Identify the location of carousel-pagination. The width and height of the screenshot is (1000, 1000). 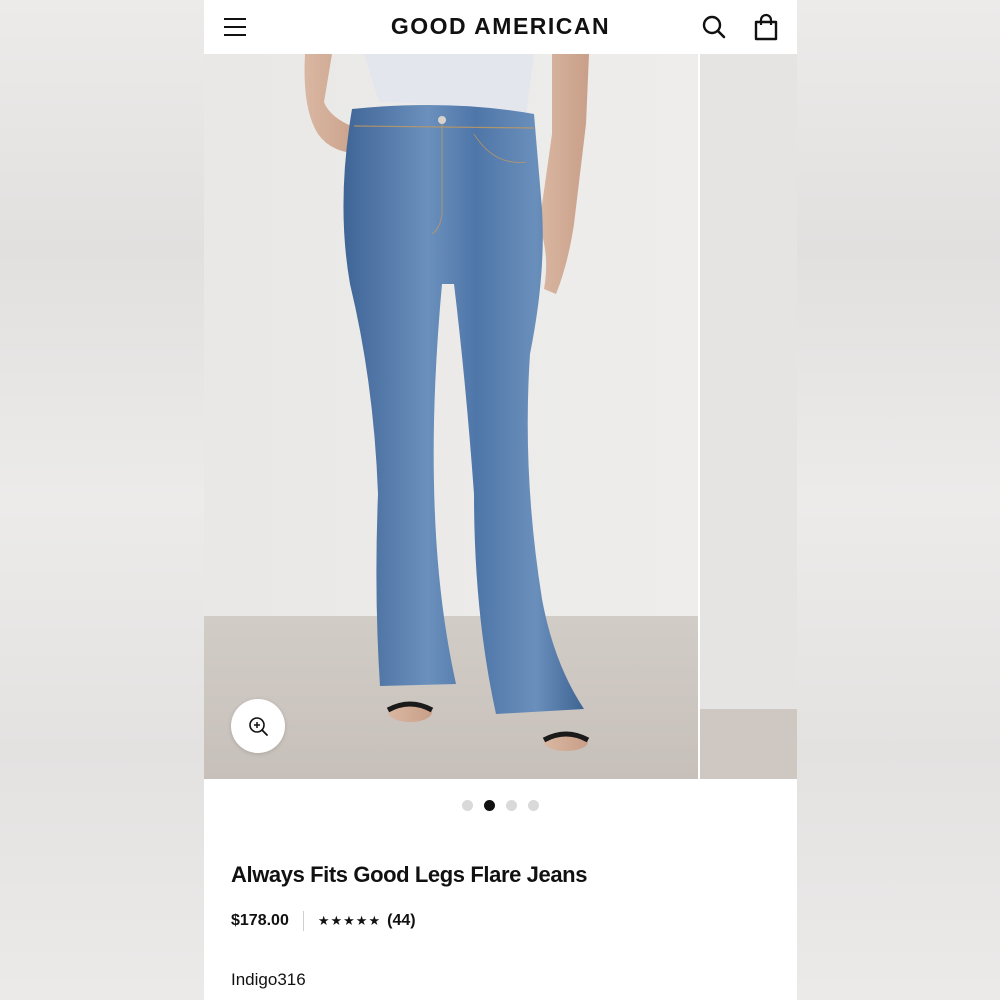
(500, 806).